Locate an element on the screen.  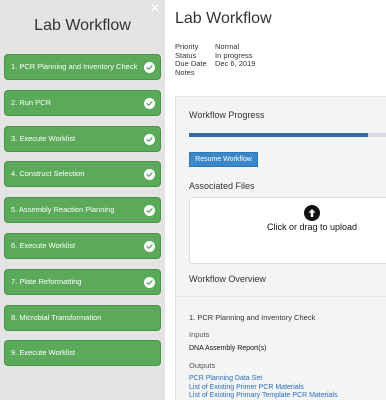
workflow-step-button: 2. Run PCR is located at coordinates (82, 102).